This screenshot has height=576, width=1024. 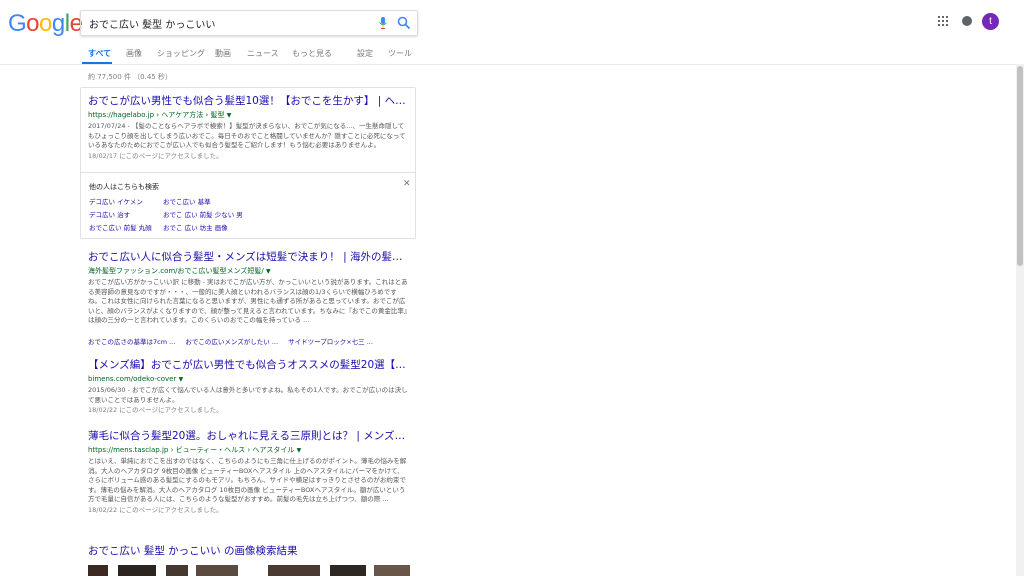 What do you see at coordinates (97, 63) in the screenshot?
I see `active-tab-indicator` at bounding box center [97, 63].